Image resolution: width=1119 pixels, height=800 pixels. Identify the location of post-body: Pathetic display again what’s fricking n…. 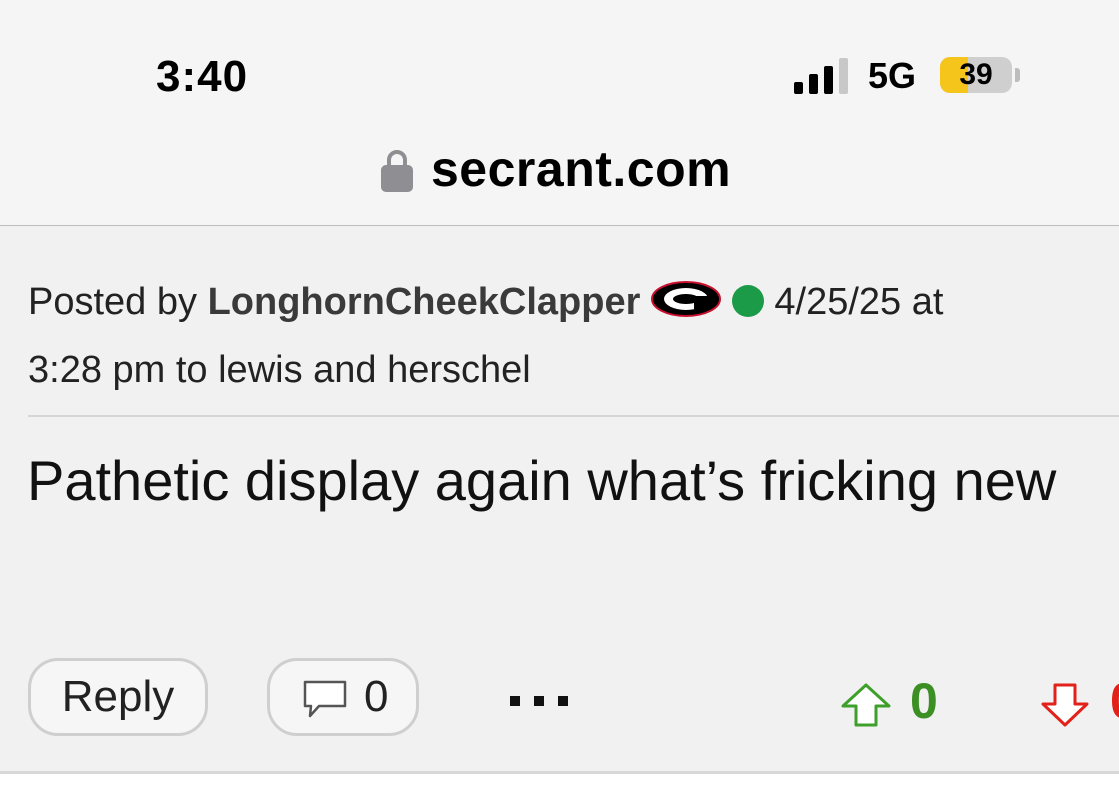
(542, 480).